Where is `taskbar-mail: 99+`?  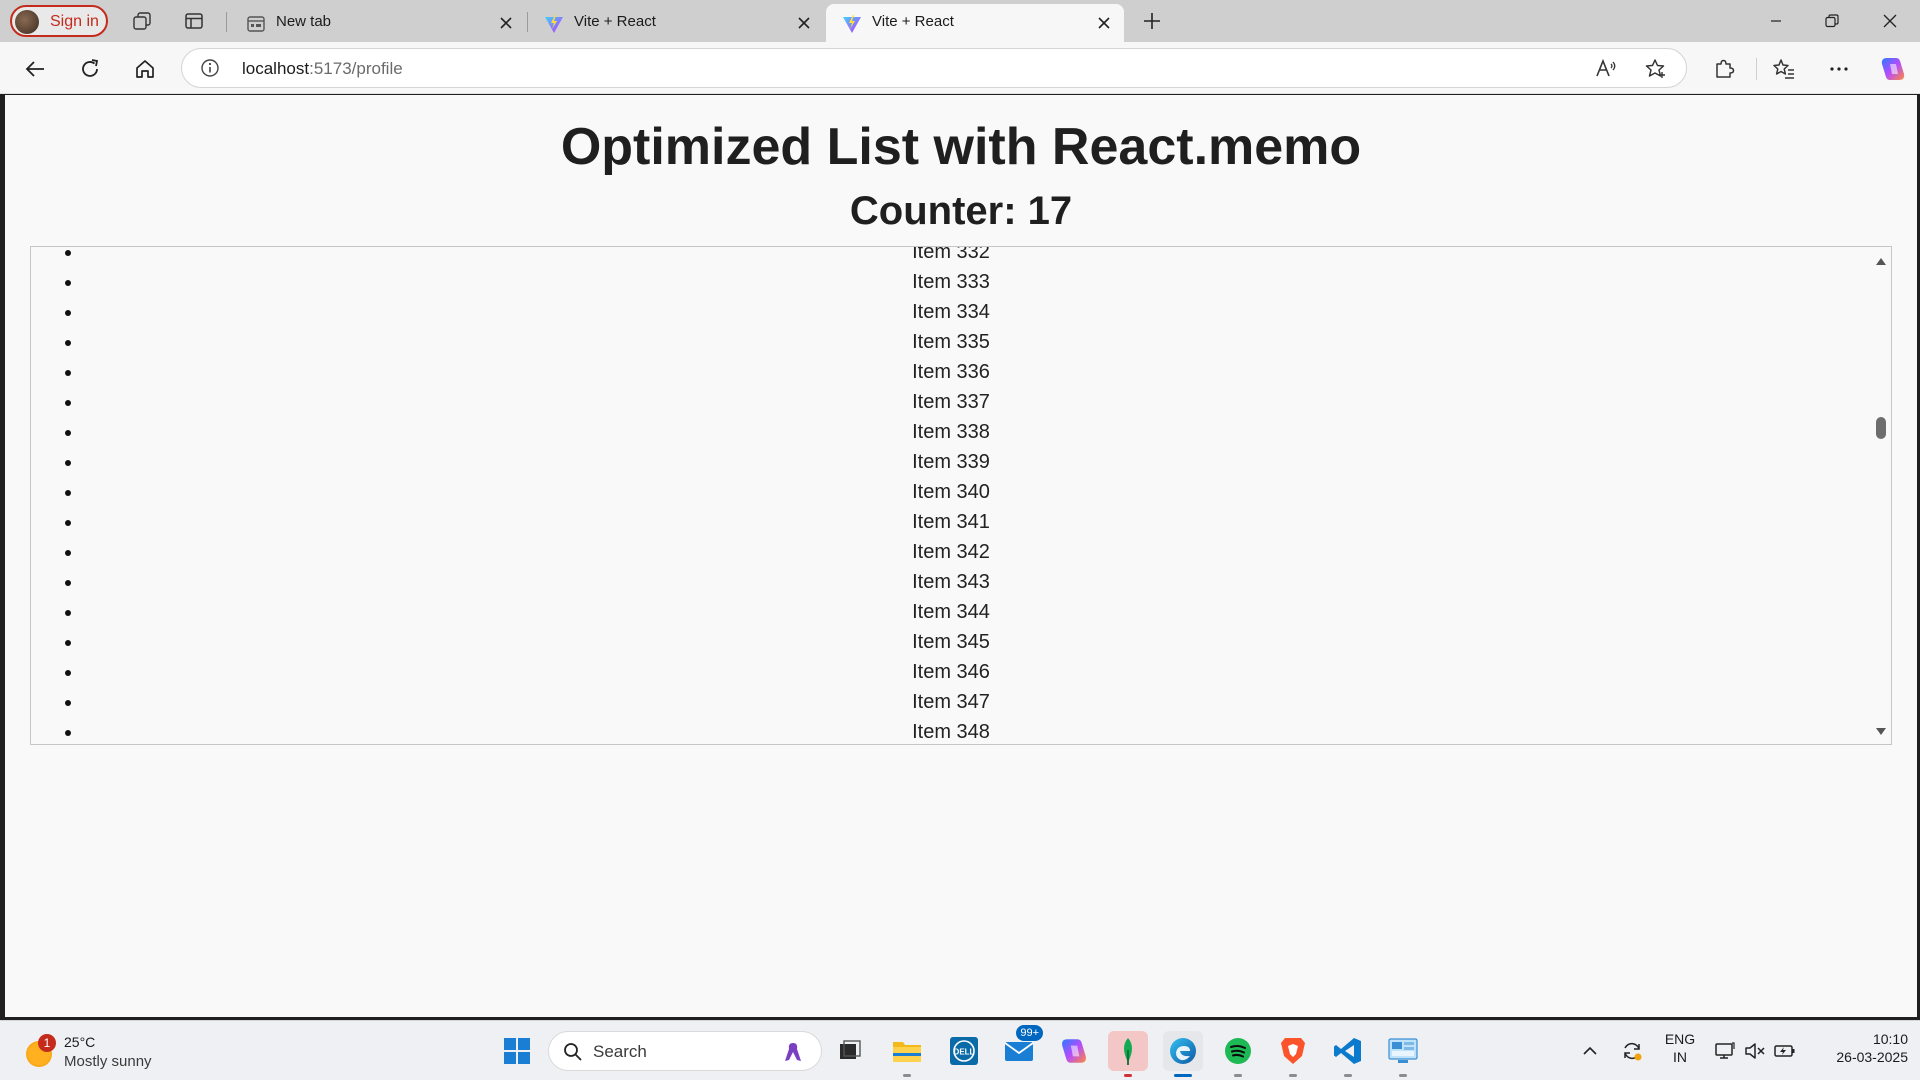
taskbar-mail: 99+ is located at coordinates (1021, 1048).